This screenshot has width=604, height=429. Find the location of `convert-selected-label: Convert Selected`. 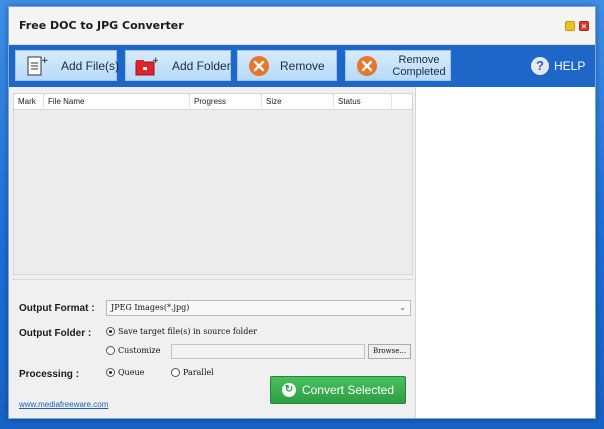

convert-selected-label: Convert Selected is located at coordinates (348, 390).